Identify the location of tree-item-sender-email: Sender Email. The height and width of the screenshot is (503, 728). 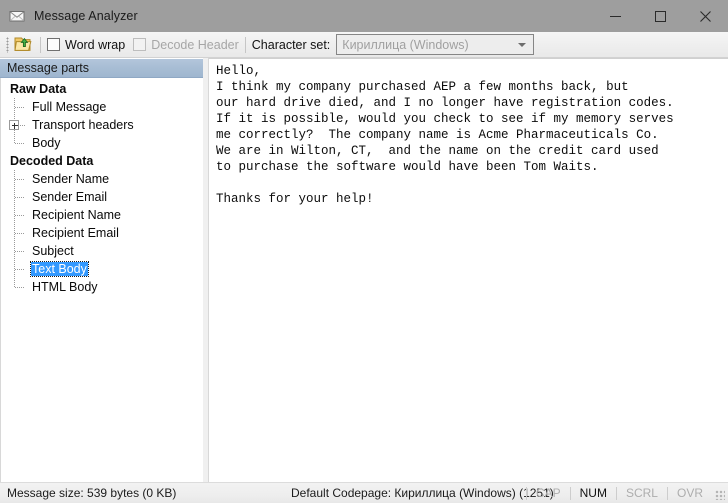
(102, 197).